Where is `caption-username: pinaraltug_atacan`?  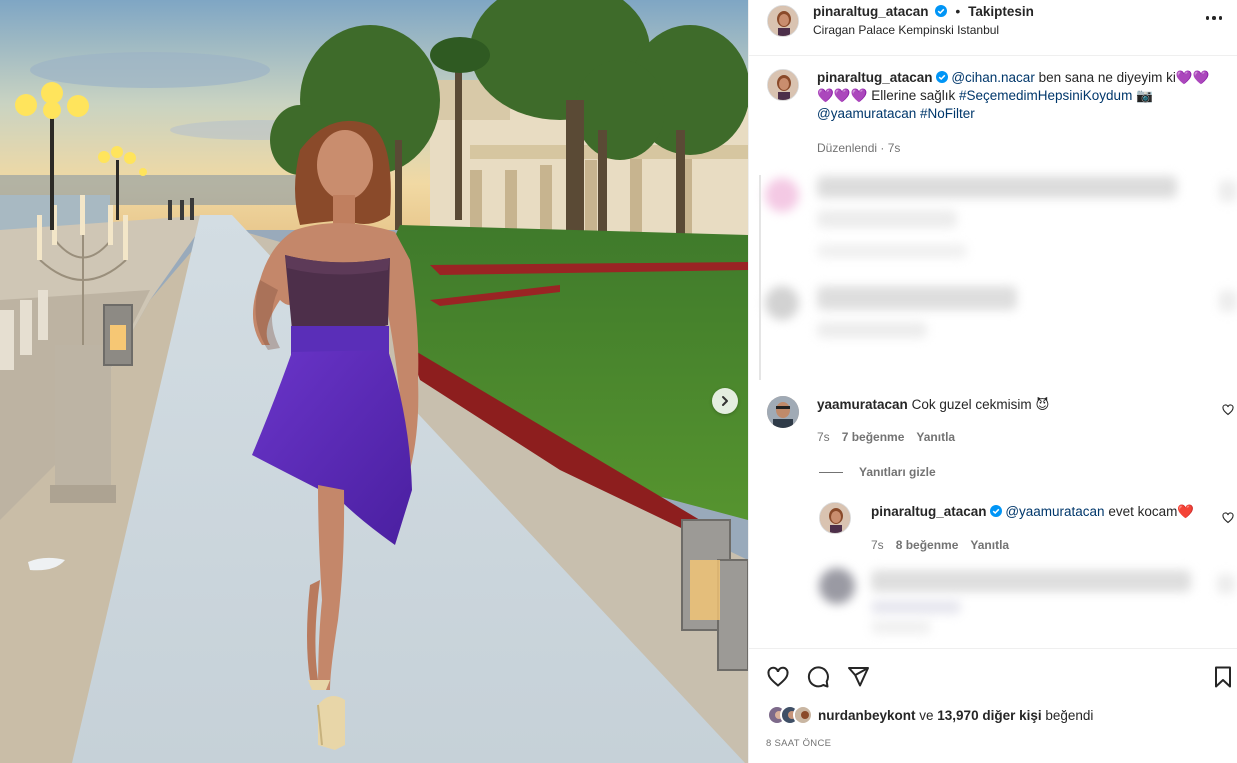
caption-username: pinaraltug_atacan is located at coordinates (875, 77).